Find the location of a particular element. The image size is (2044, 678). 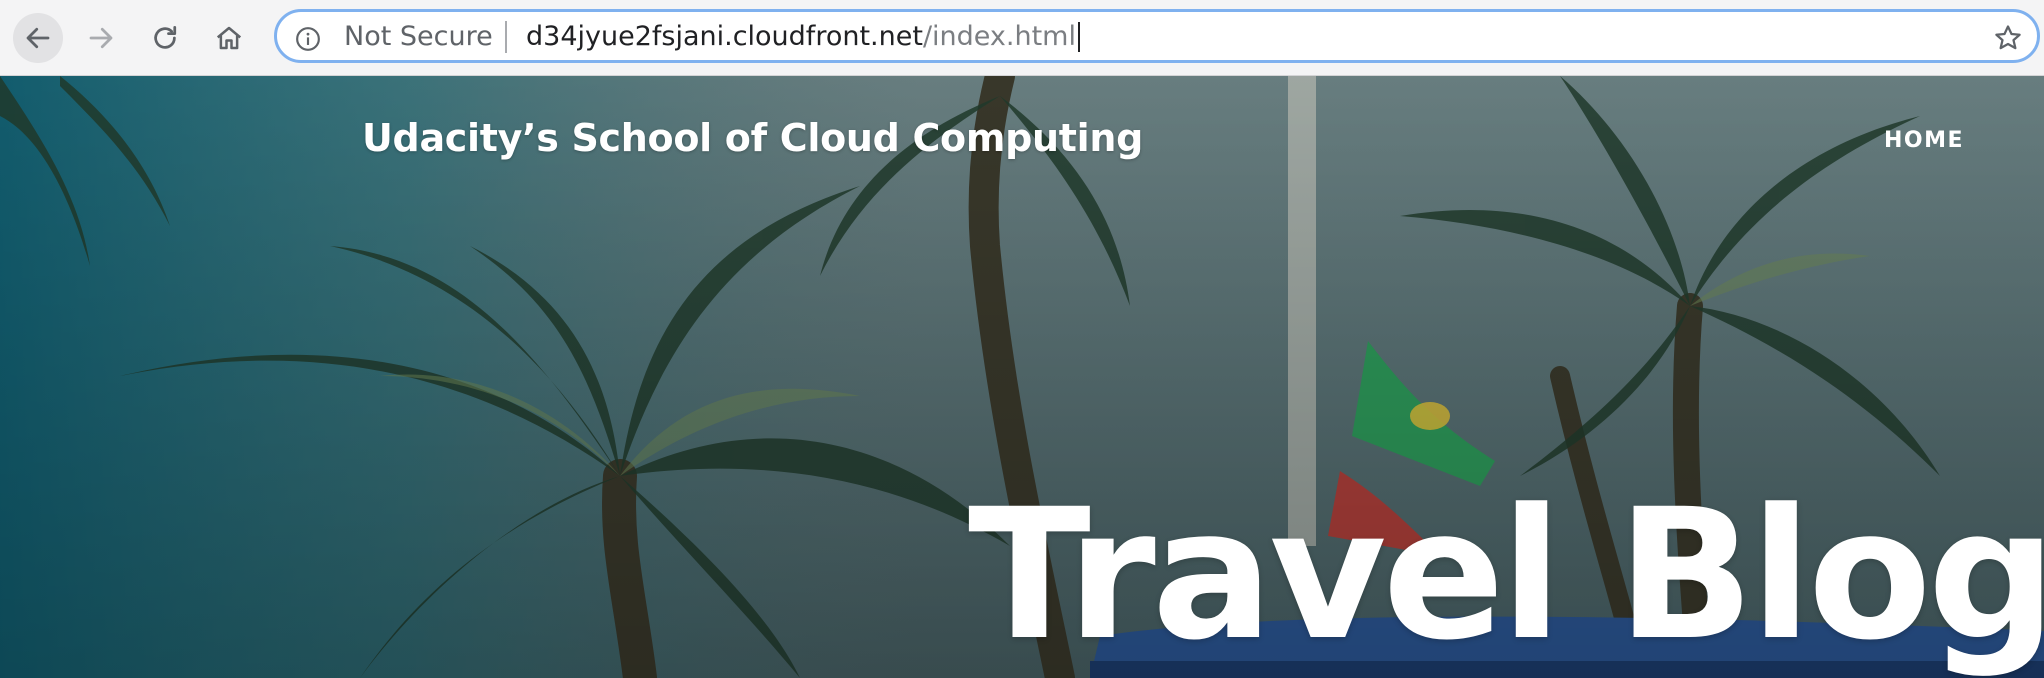

back-button is located at coordinates (38, 38).